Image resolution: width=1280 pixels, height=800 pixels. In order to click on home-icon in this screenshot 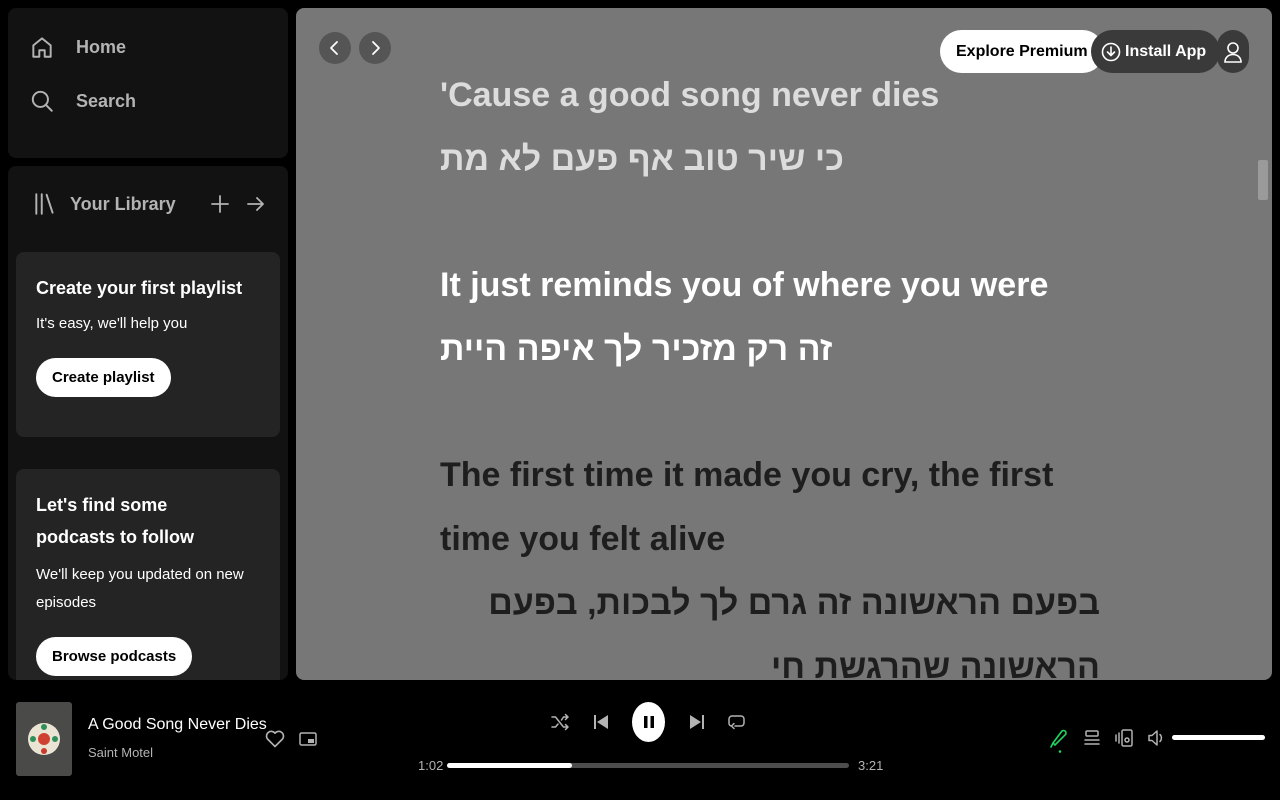, I will do `click(42, 47)`.